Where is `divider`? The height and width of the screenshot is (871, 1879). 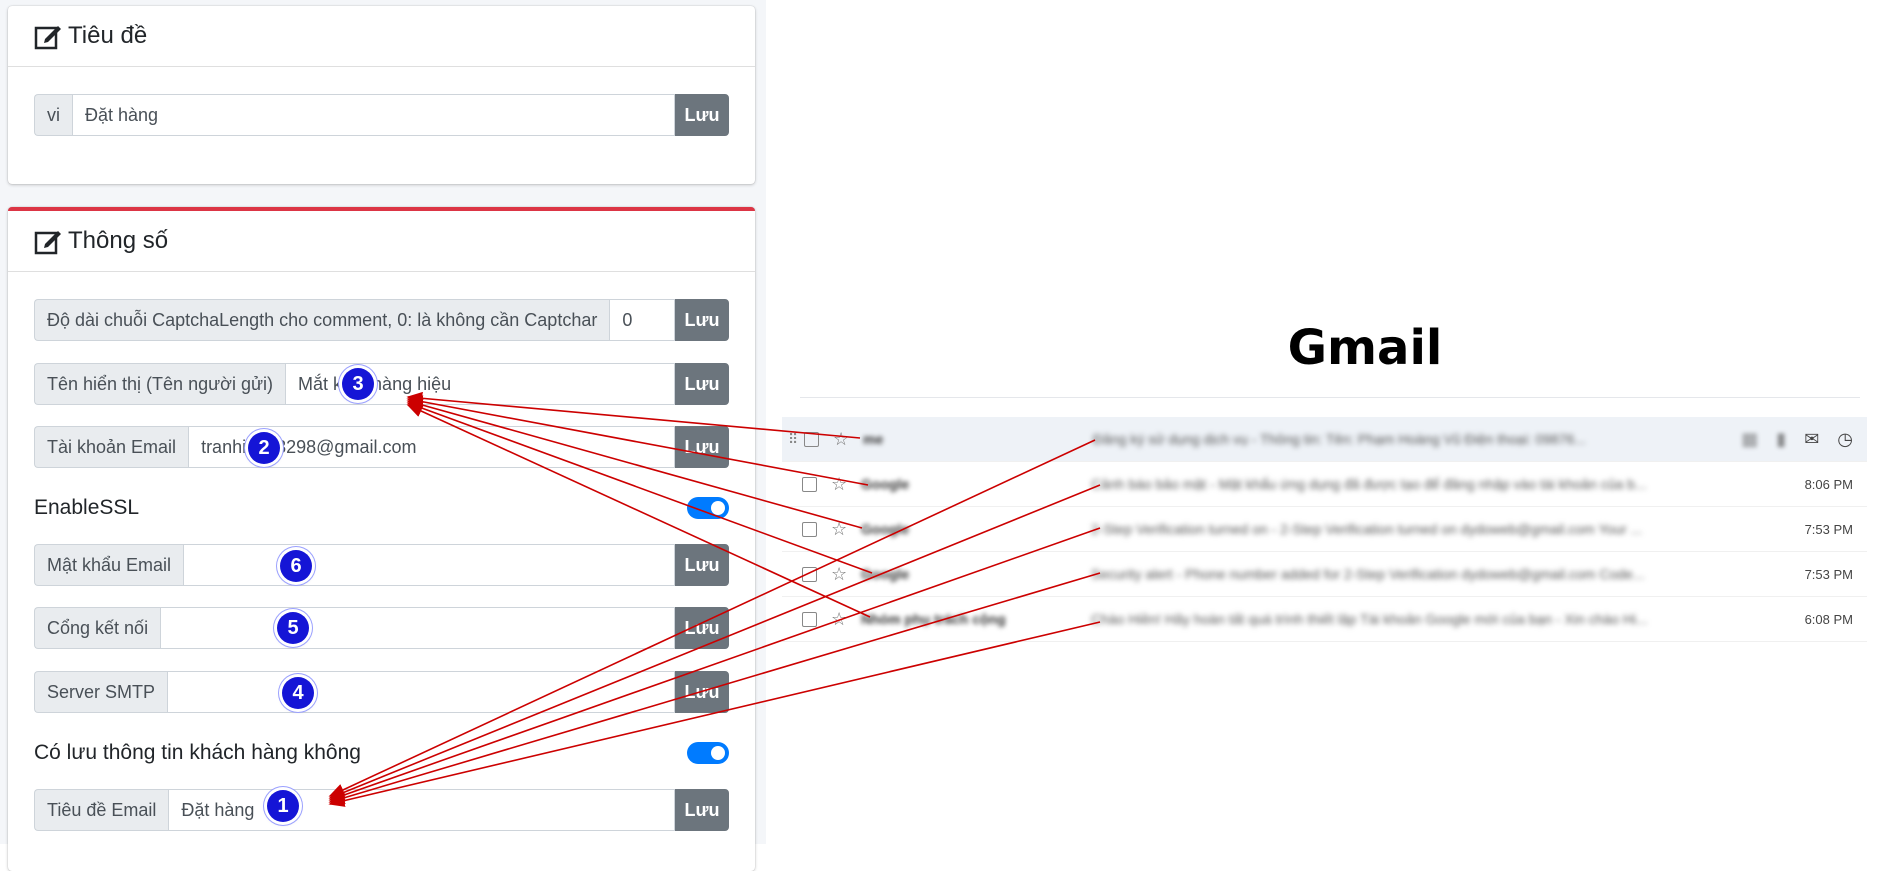 divider is located at coordinates (1330, 397).